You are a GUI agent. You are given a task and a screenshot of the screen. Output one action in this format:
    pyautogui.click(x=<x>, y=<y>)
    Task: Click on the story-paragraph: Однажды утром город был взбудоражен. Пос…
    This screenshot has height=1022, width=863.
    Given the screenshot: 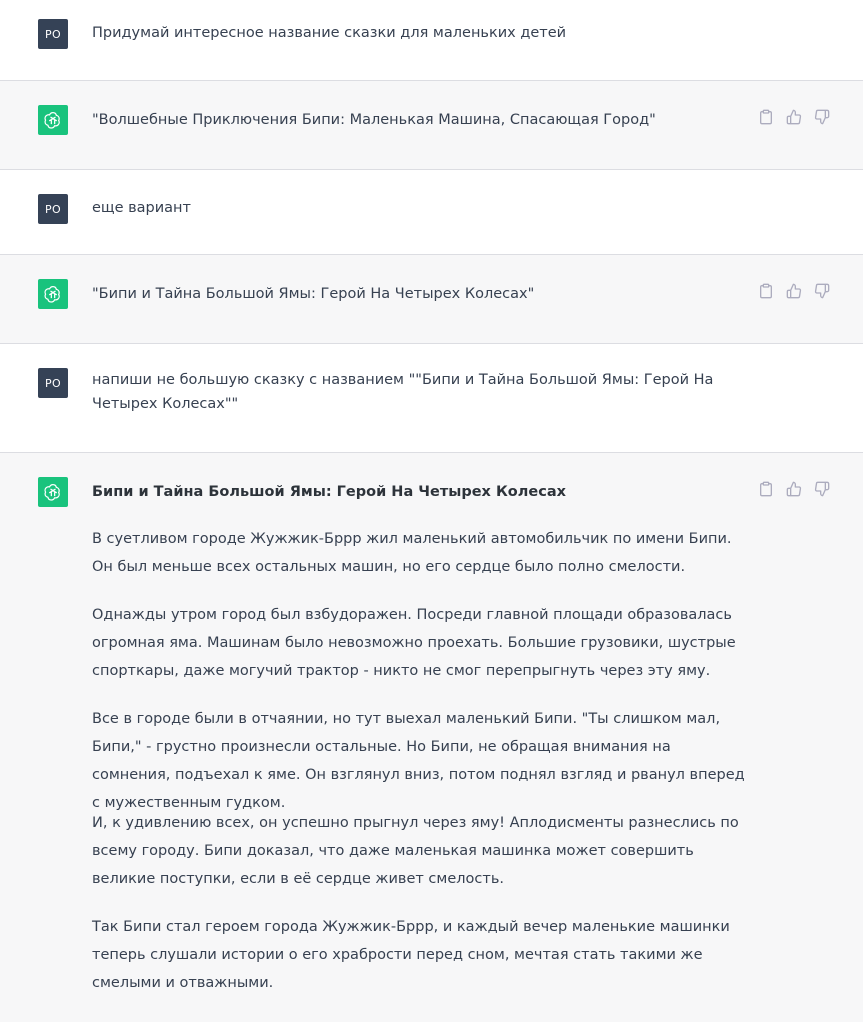 What is the action you would take?
    pyautogui.click(x=414, y=643)
    